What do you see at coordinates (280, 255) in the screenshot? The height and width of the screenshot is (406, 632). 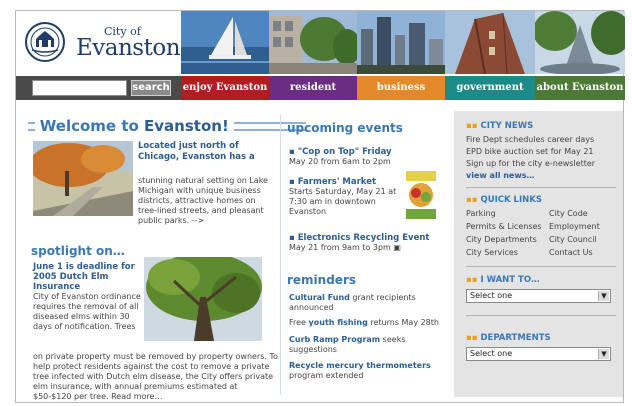 I see `column-divider` at bounding box center [280, 255].